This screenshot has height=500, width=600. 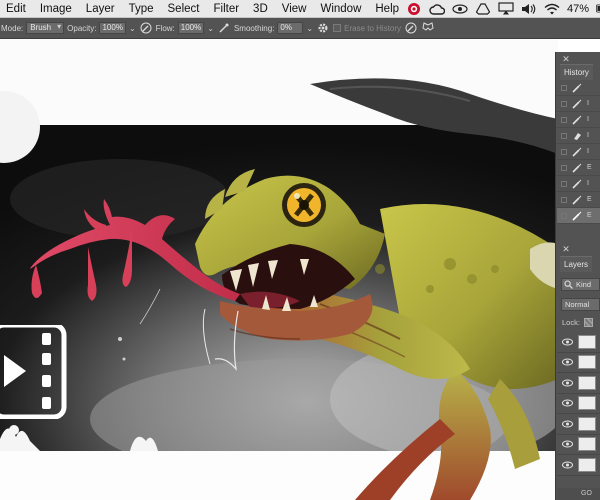 What do you see at coordinates (340, 9) in the screenshot?
I see `menu-window: Window` at bounding box center [340, 9].